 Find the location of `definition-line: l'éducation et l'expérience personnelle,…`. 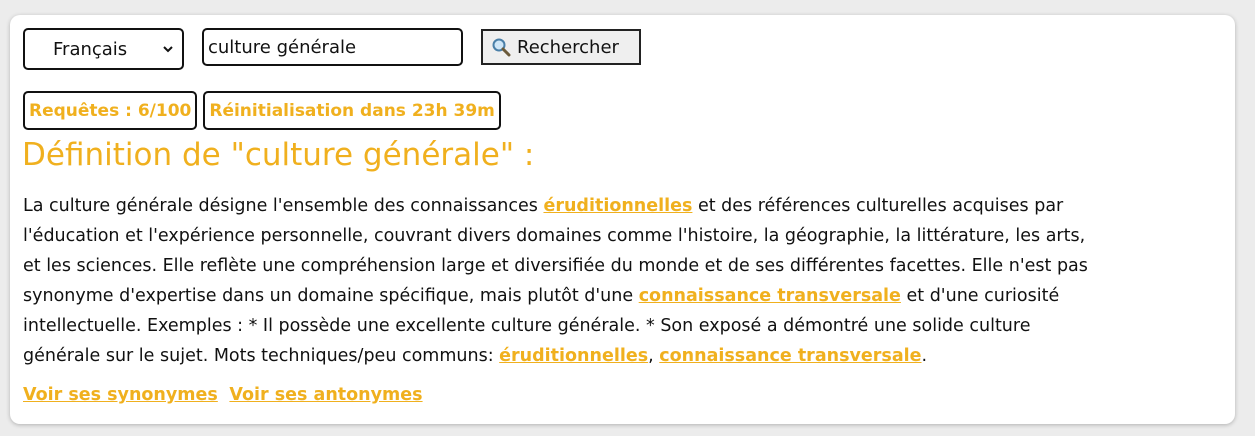

definition-line: l'éducation et l'expérience personnelle,… is located at coordinates (554, 236).